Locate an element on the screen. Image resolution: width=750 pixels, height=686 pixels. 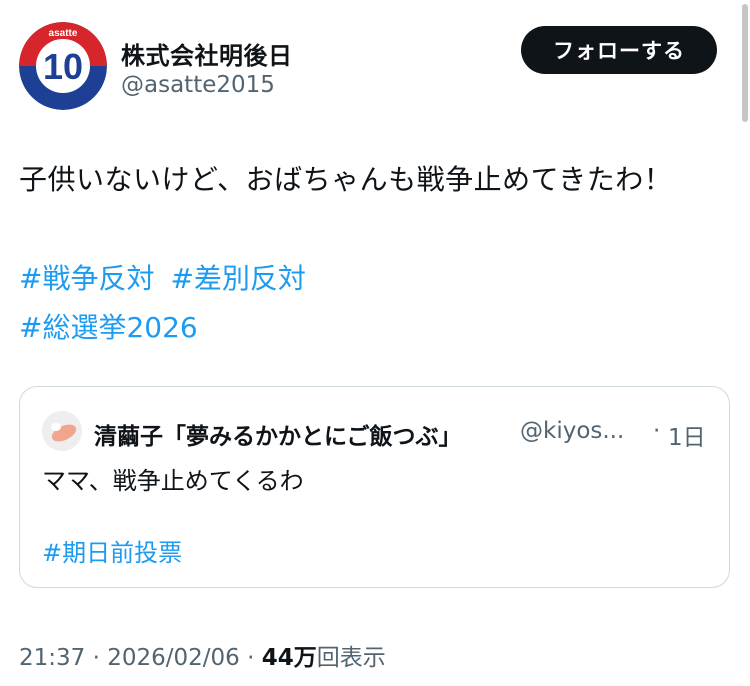
quote-hashtag-link: #期日前投票 is located at coordinates (112, 550).